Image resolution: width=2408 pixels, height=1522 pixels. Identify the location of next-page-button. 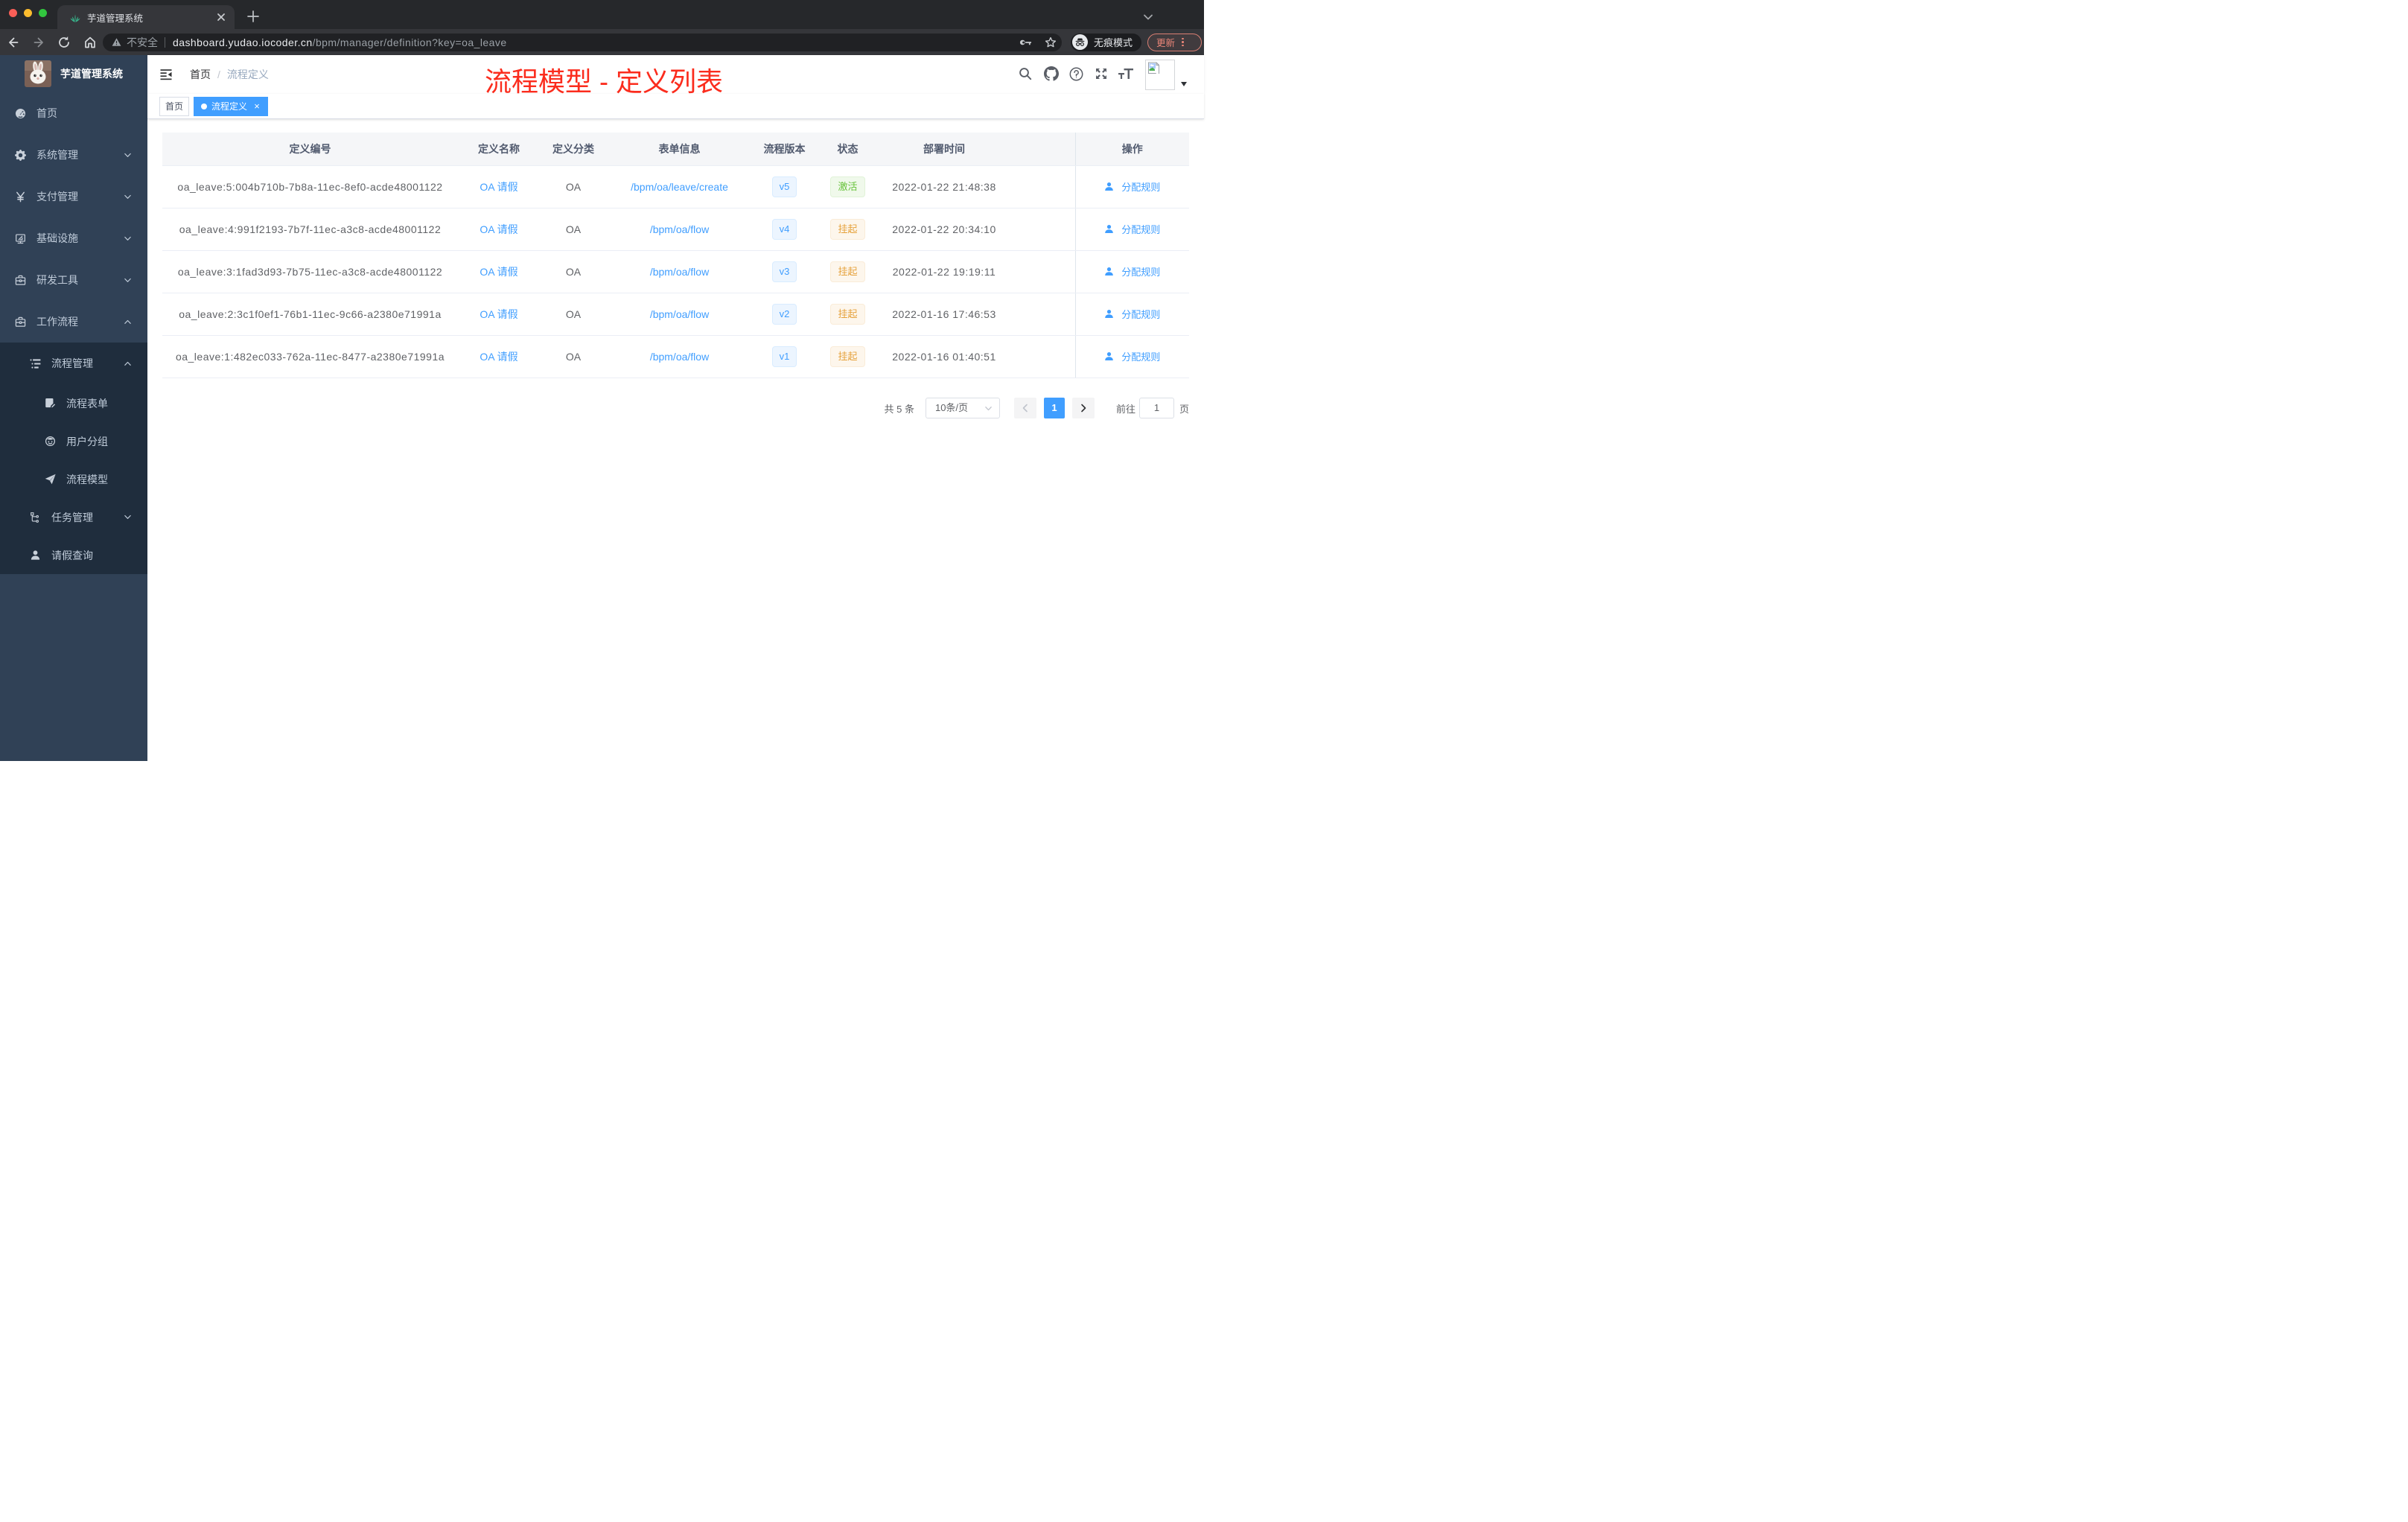
(1083, 408).